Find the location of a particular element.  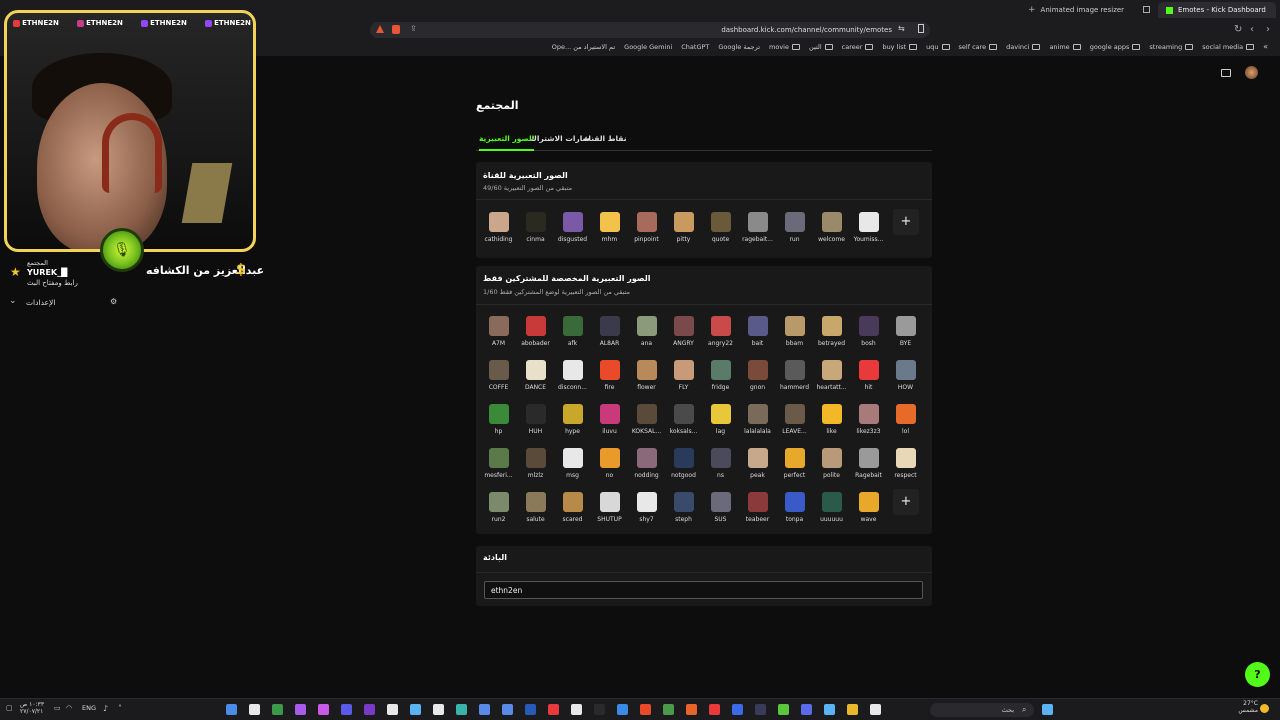

emote-item: wave is located at coordinates (868, 507).